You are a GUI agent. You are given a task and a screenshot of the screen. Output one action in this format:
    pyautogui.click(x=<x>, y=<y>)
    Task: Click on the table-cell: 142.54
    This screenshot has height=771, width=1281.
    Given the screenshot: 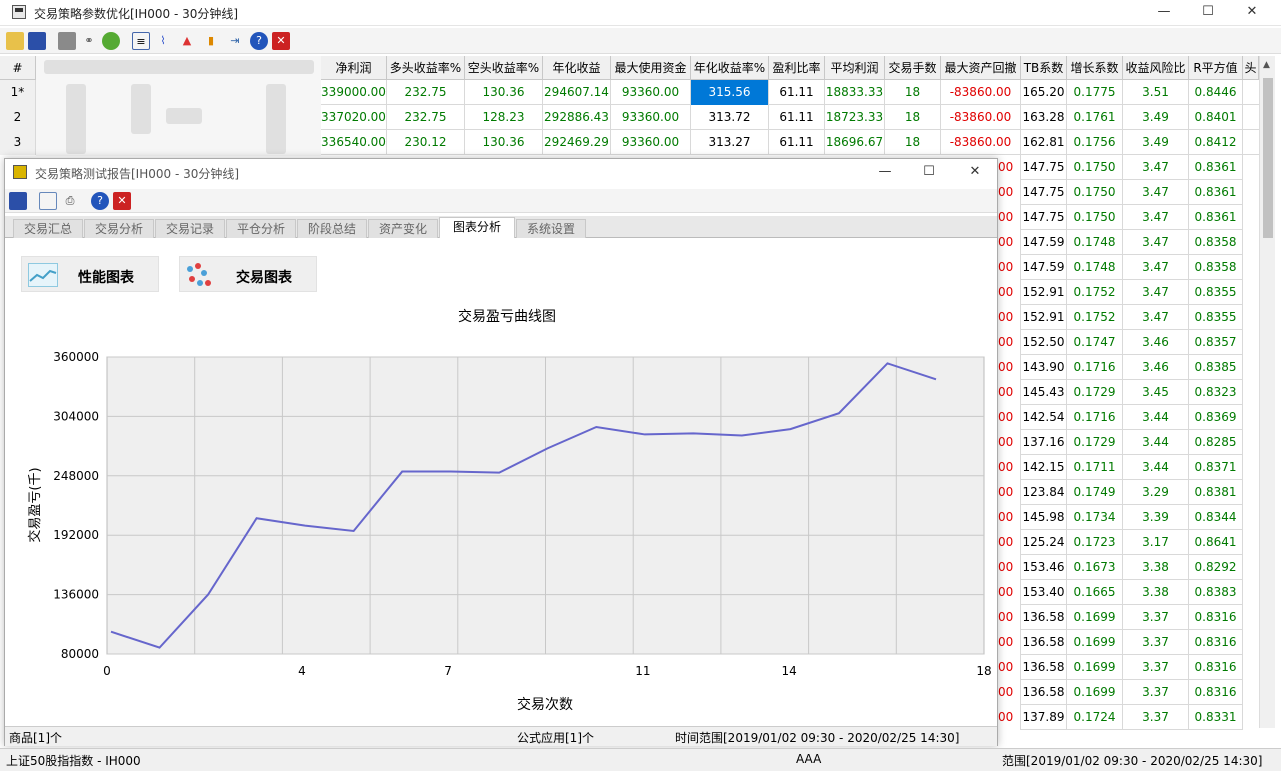 What is the action you would take?
    pyautogui.click(x=1044, y=417)
    